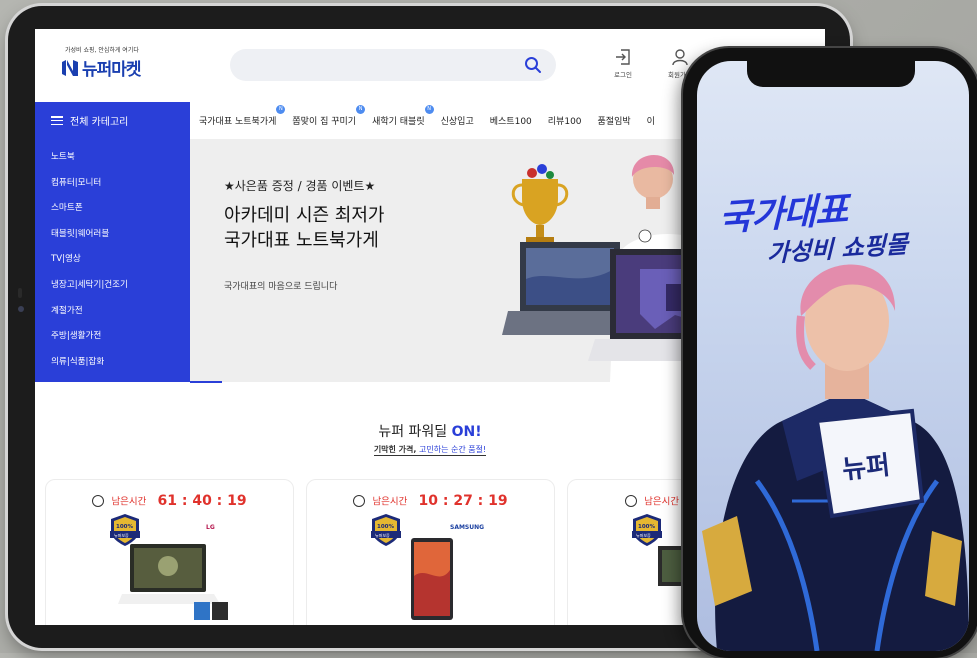 The height and width of the screenshot is (658, 977). I want to click on user-icon, so click(680, 57).